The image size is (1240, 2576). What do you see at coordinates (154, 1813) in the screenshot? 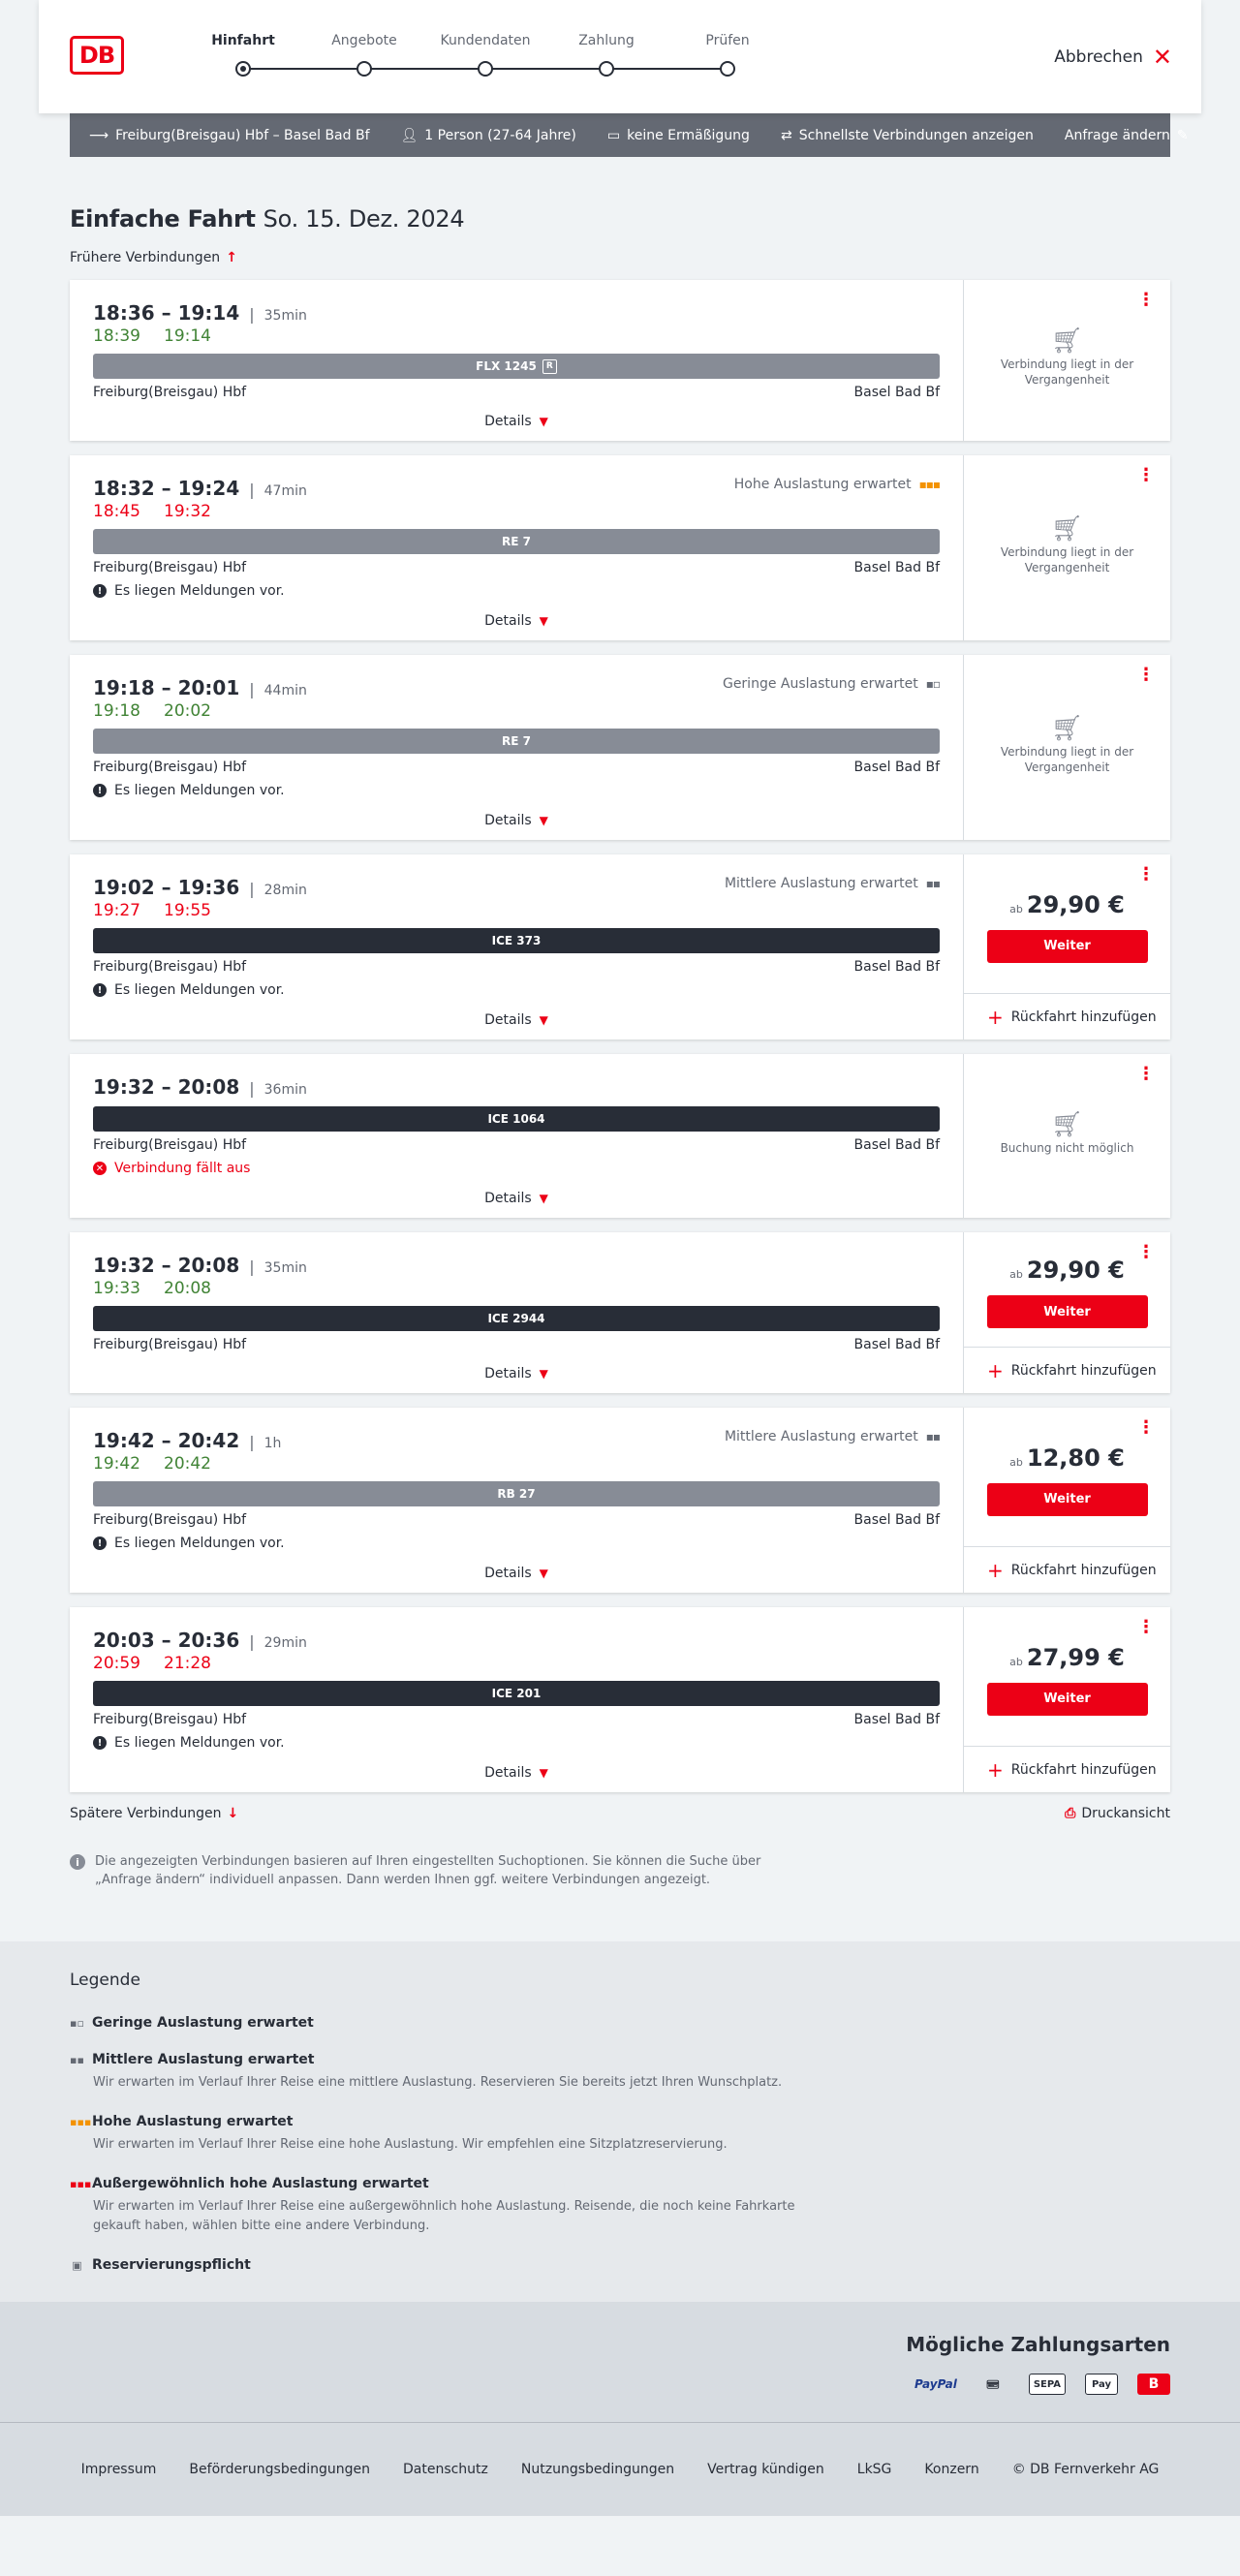
I see `later-connections-link: Spätere Verbindungen ↓` at bounding box center [154, 1813].